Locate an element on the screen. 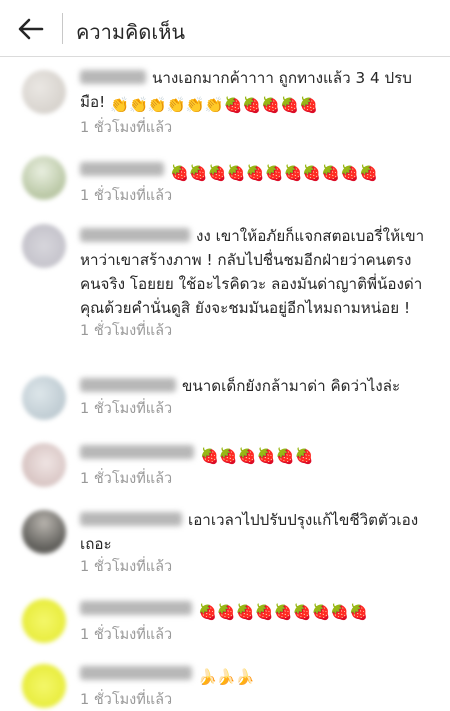 The image size is (450, 711). comment-username: tabooo_cnppa is located at coordinates (122, 169).